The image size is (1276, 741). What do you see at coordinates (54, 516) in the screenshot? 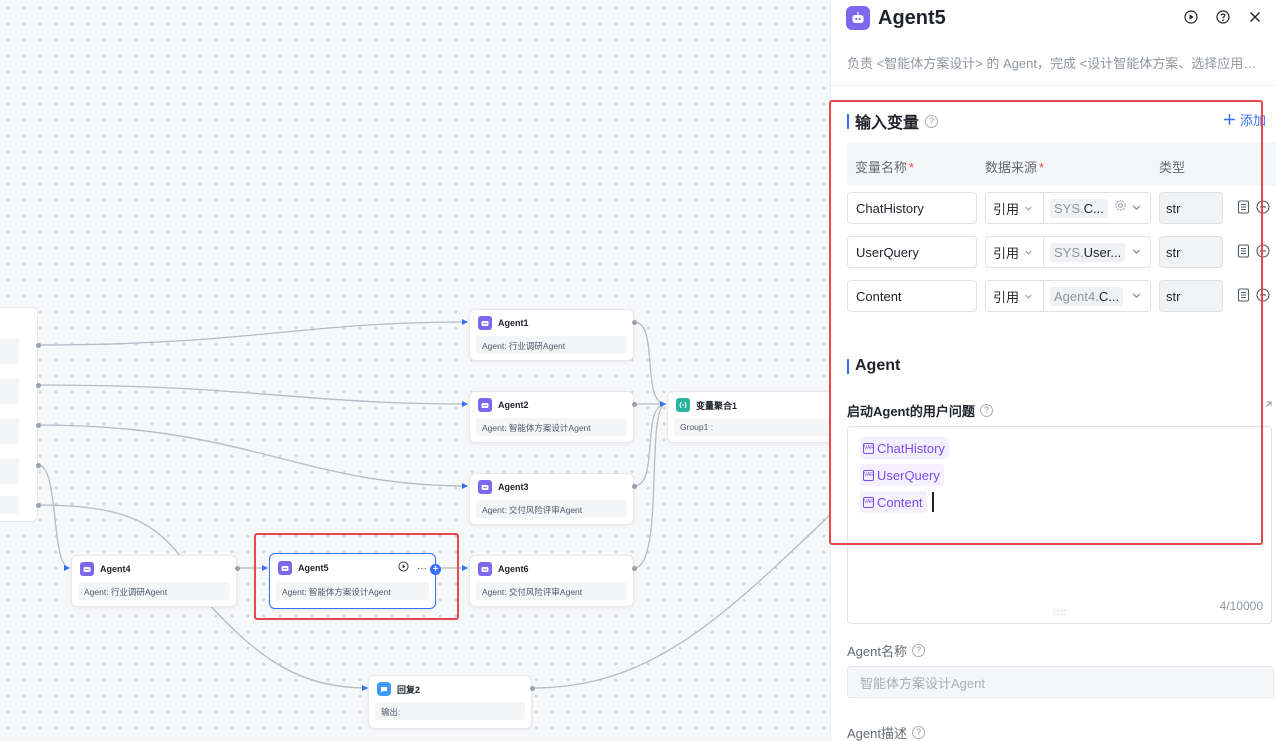
I see `edge-start-agent4` at bounding box center [54, 516].